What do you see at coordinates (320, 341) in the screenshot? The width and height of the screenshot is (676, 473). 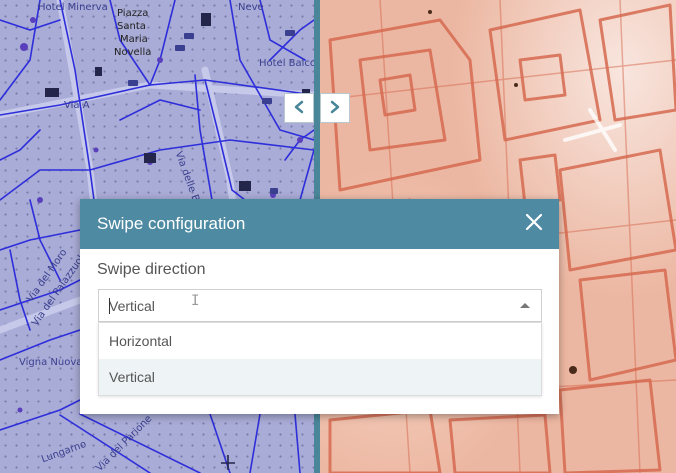 I see `option-horizontal: Horizontal` at bounding box center [320, 341].